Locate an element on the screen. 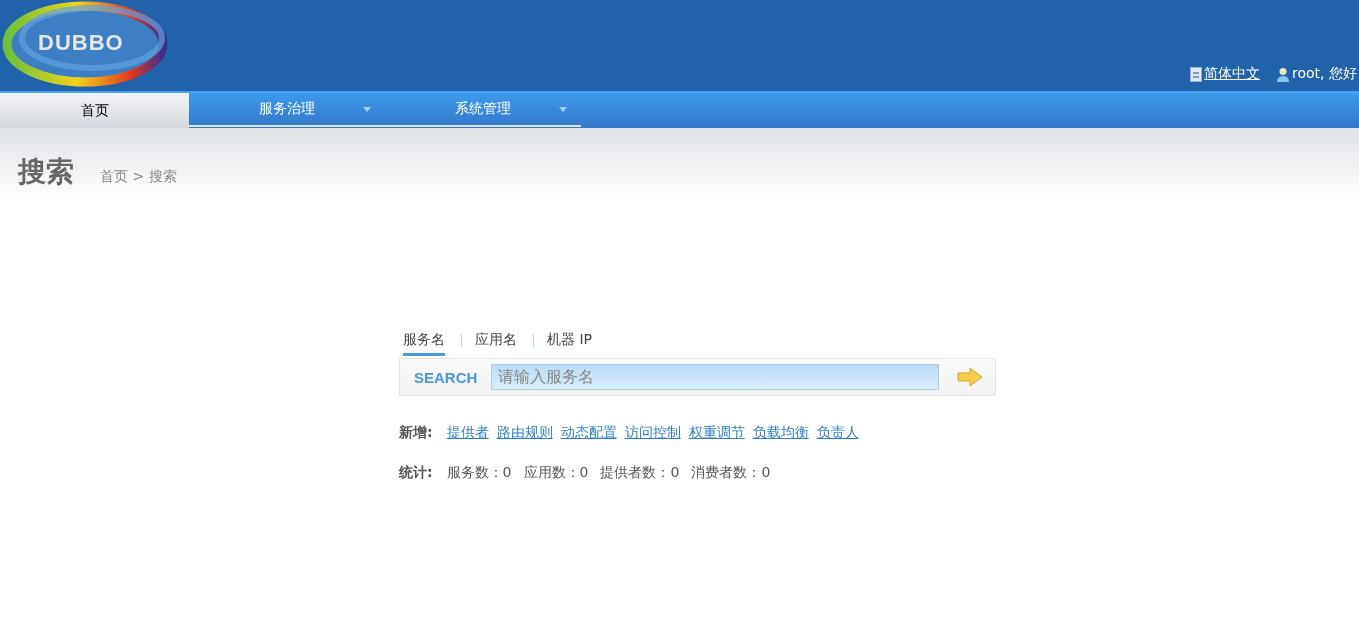 The image size is (1359, 635). add-link: 访问控制 is located at coordinates (652, 433).